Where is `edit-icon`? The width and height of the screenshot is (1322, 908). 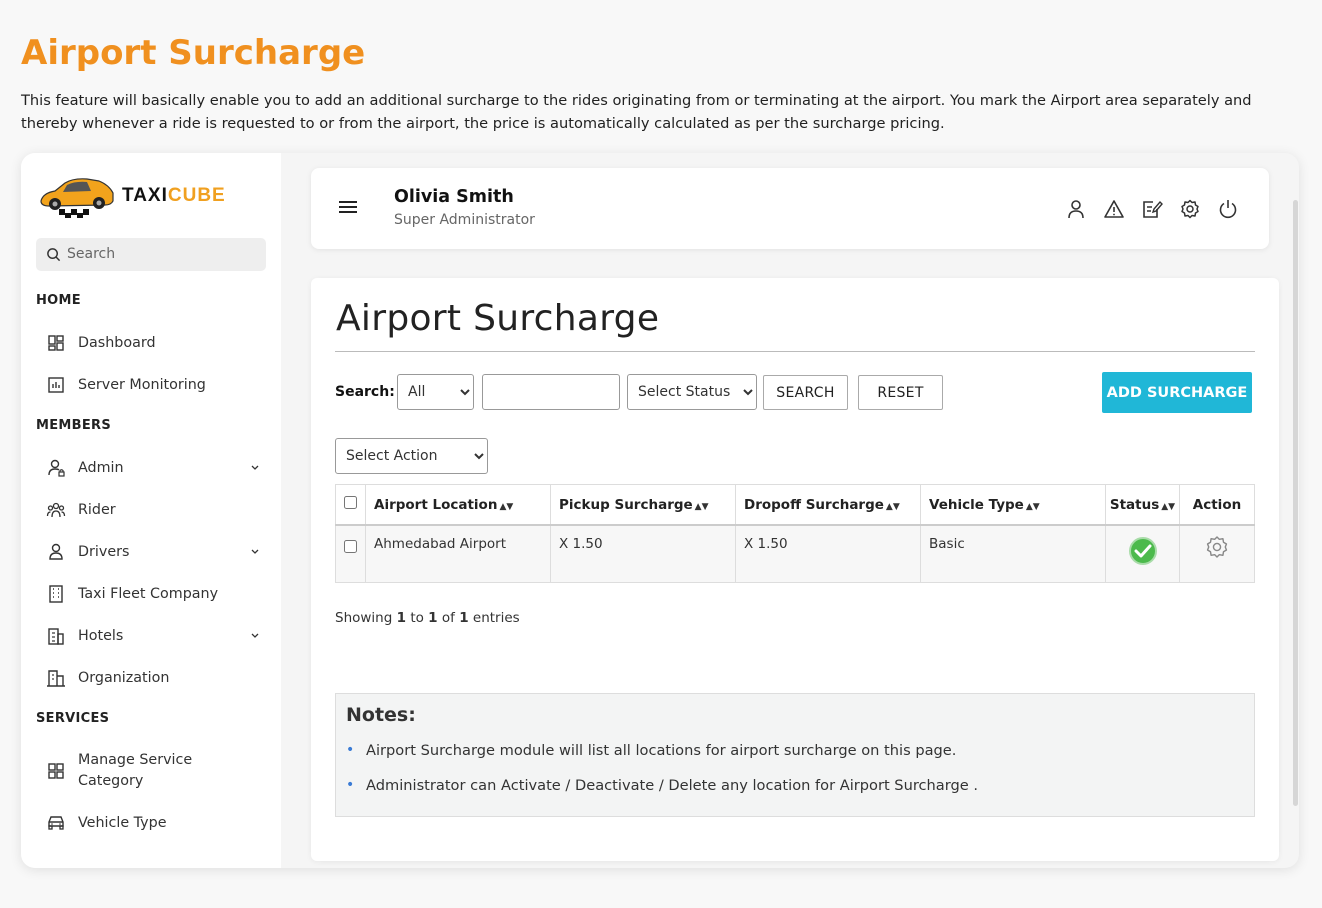 edit-icon is located at coordinates (1152, 209).